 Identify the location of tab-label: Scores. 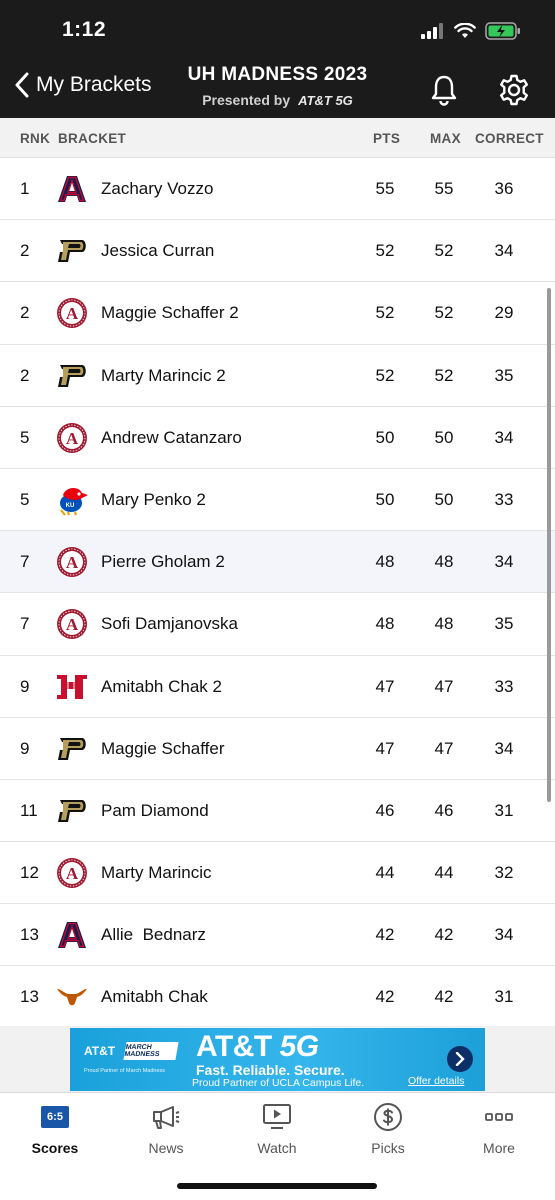
(55, 1148).